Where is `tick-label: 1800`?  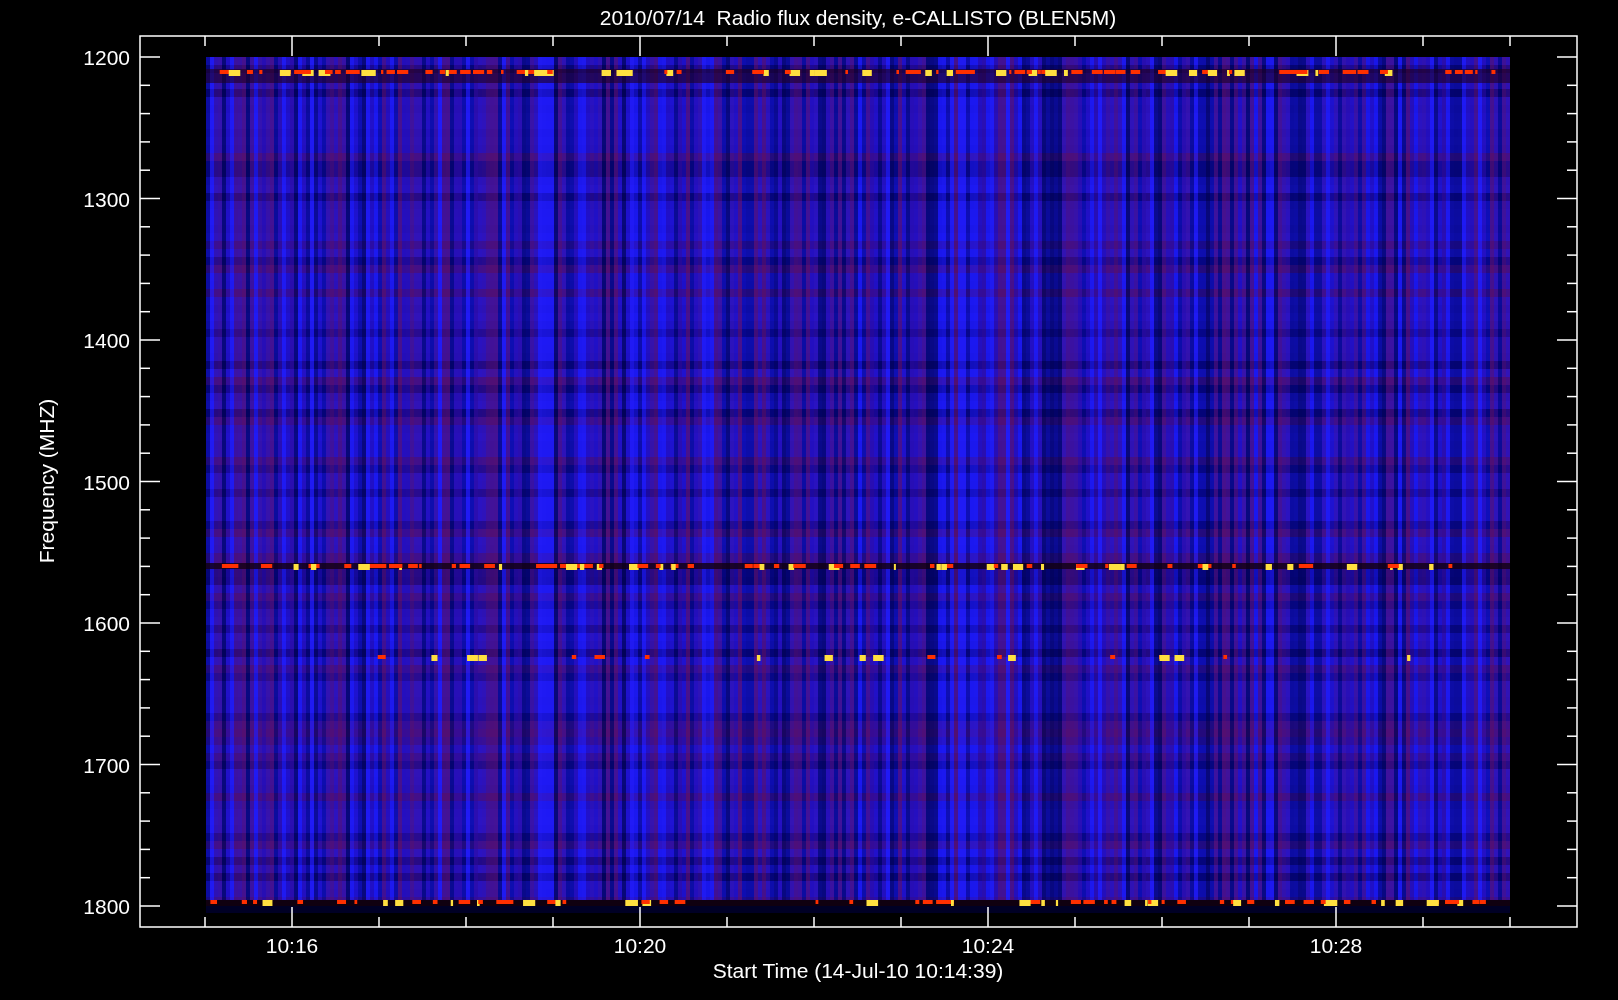
tick-label: 1800 is located at coordinates (106, 906).